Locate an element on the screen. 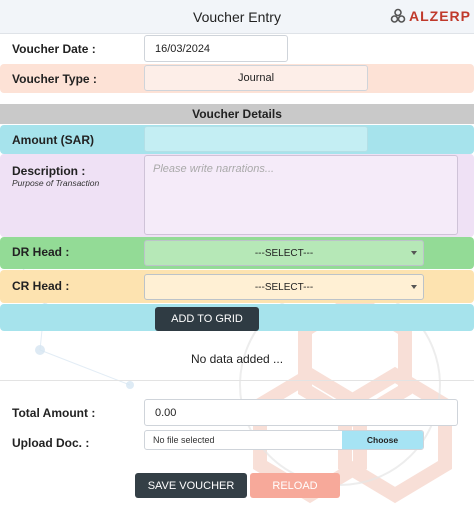 The width and height of the screenshot is (474, 505). upload-file-input: No file selected Choose is located at coordinates (284, 440).